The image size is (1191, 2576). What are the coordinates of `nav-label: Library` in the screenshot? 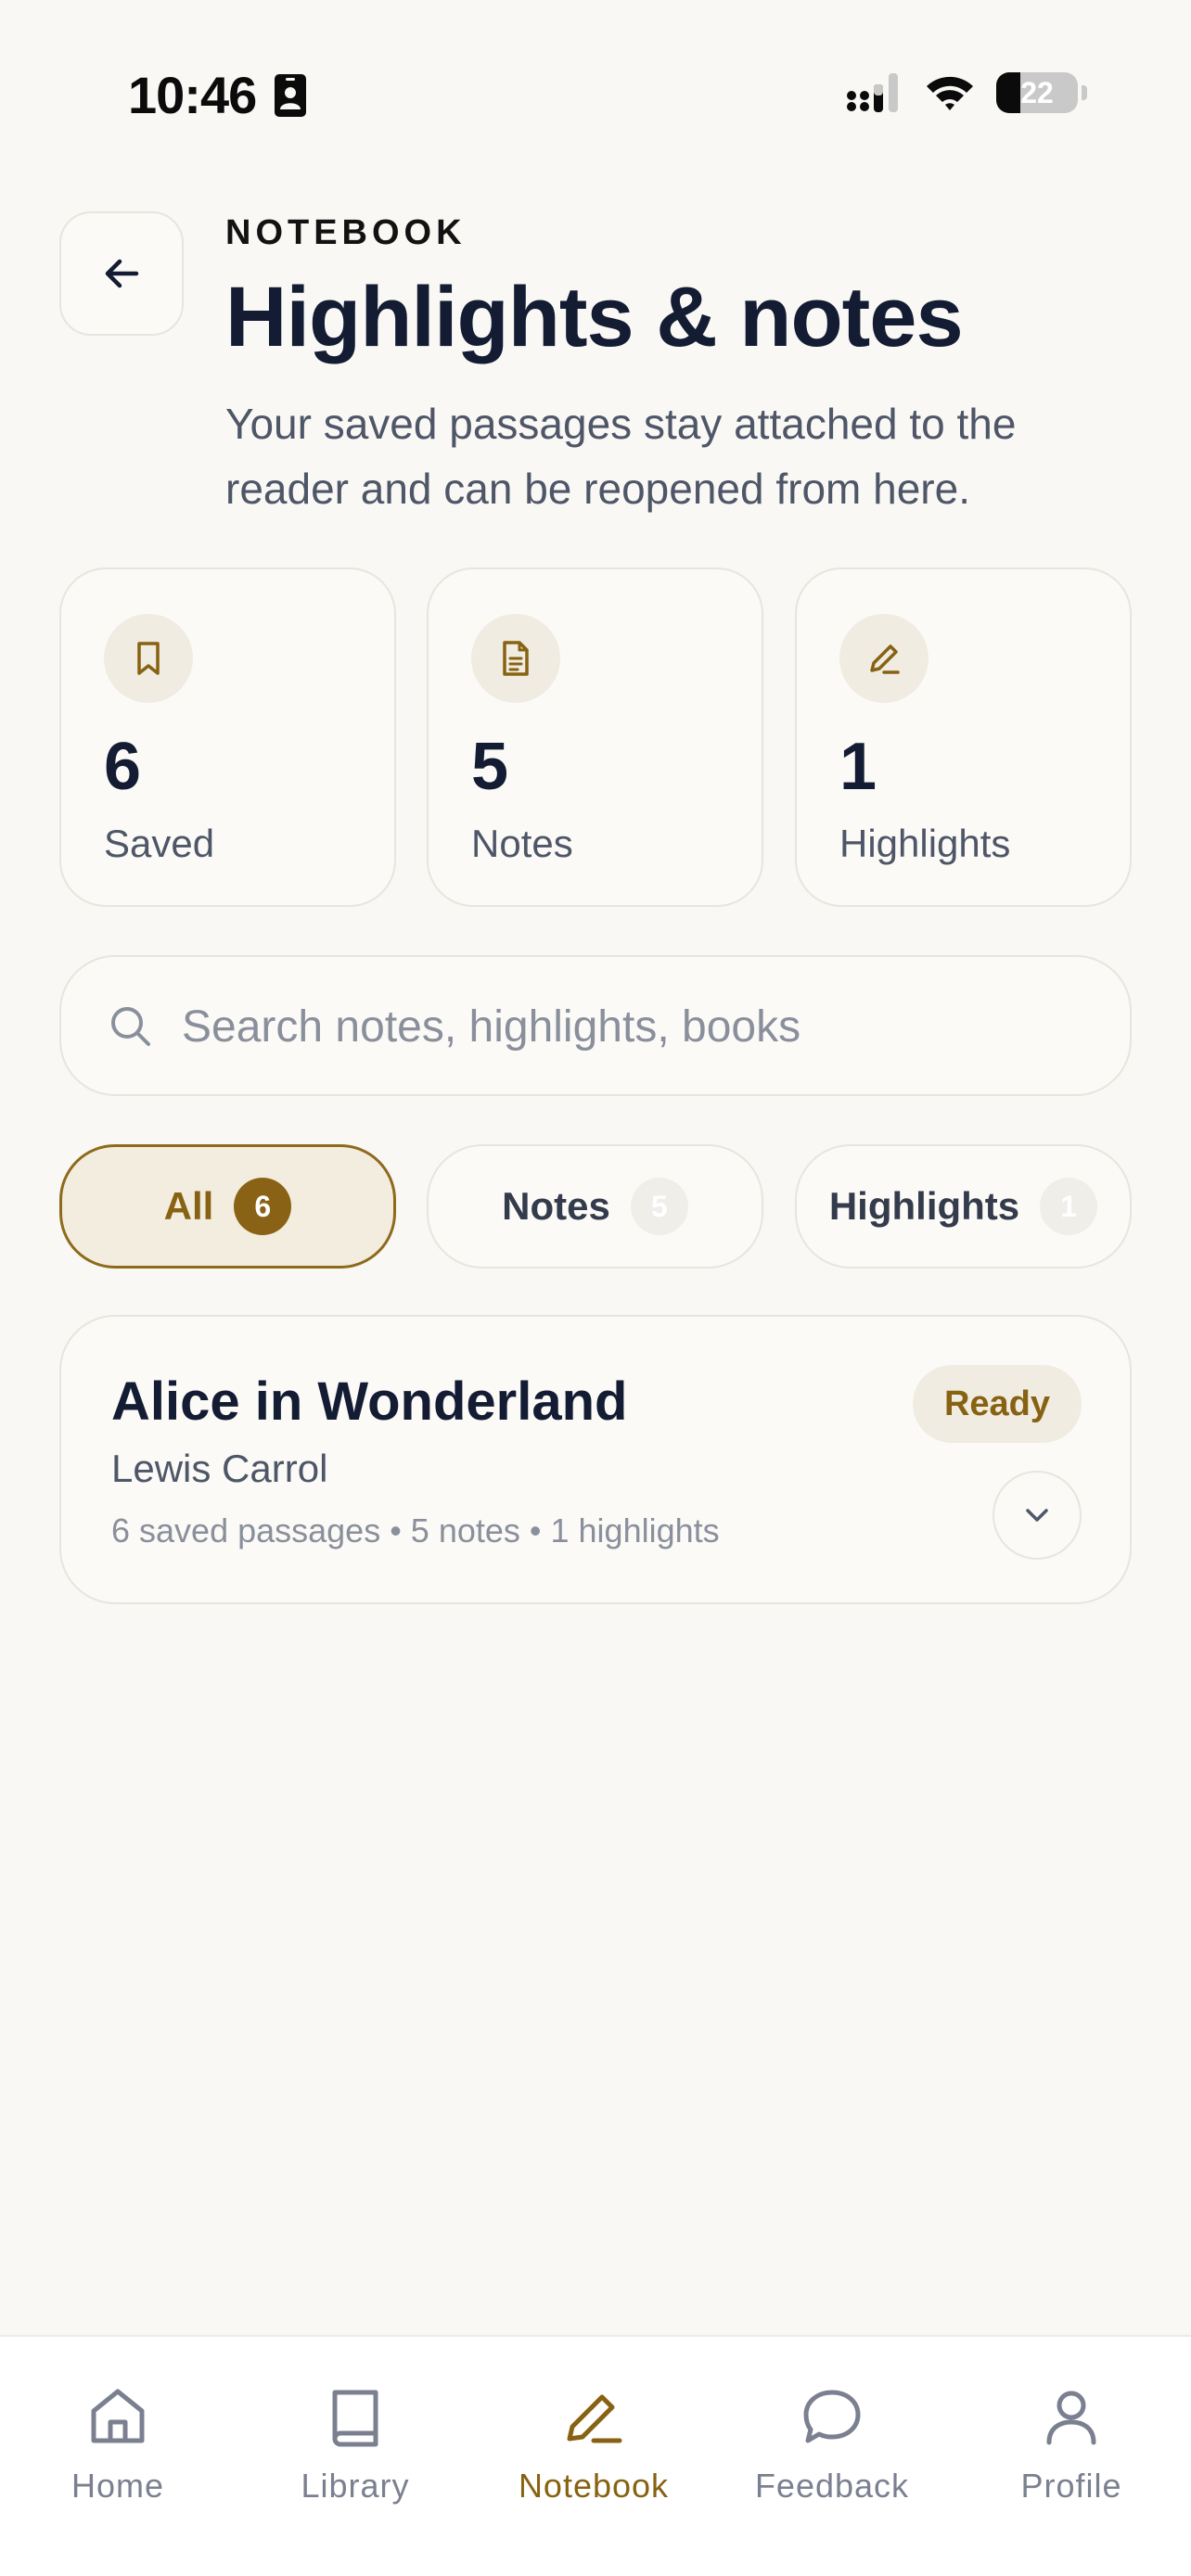 It's located at (355, 2486).